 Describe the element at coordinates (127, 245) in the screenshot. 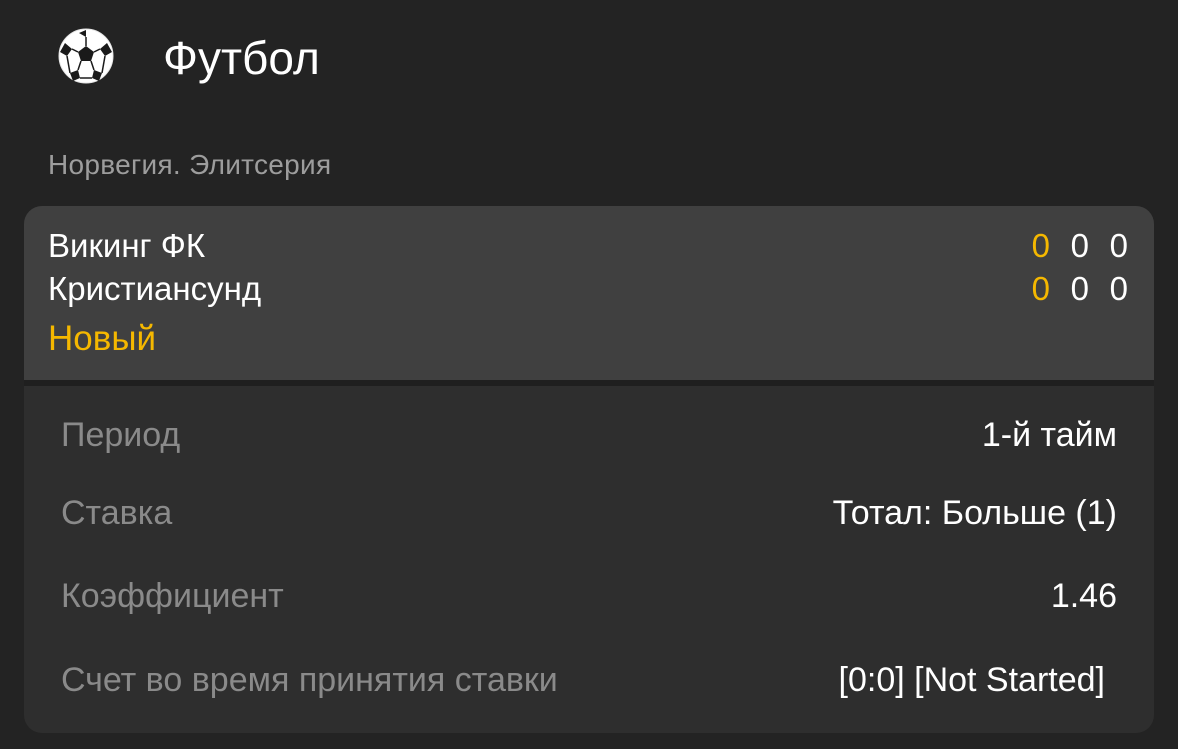

I see `home-team-name: Викинг ФК` at that location.